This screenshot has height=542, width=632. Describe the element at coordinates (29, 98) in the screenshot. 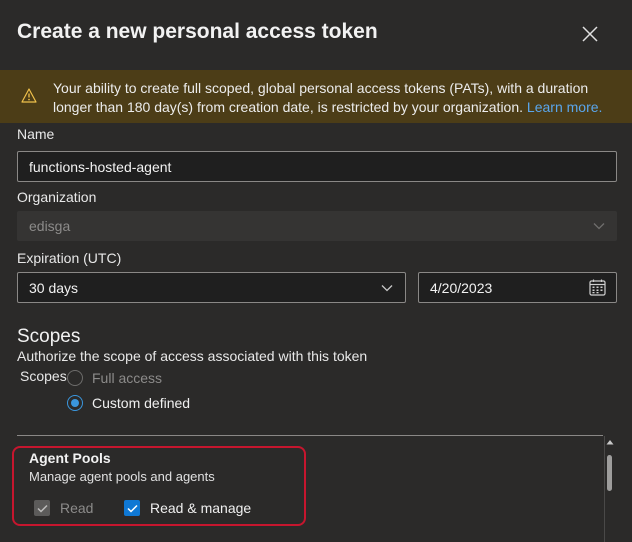

I see `warning-icon` at that location.